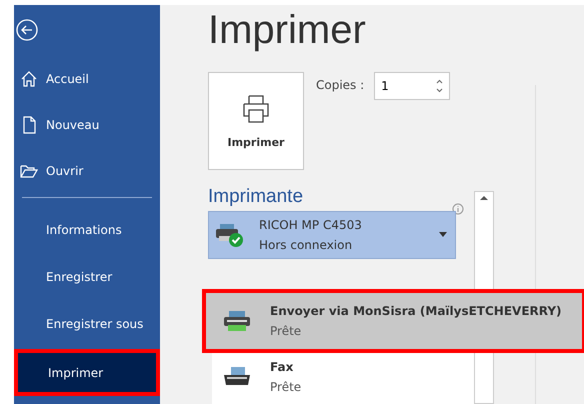 The height and width of the screenshot is (404, 584). Describe the element at coordinates (87, 171) in the screenshot. I see `sidebar-item: Ouvrir` at that location.